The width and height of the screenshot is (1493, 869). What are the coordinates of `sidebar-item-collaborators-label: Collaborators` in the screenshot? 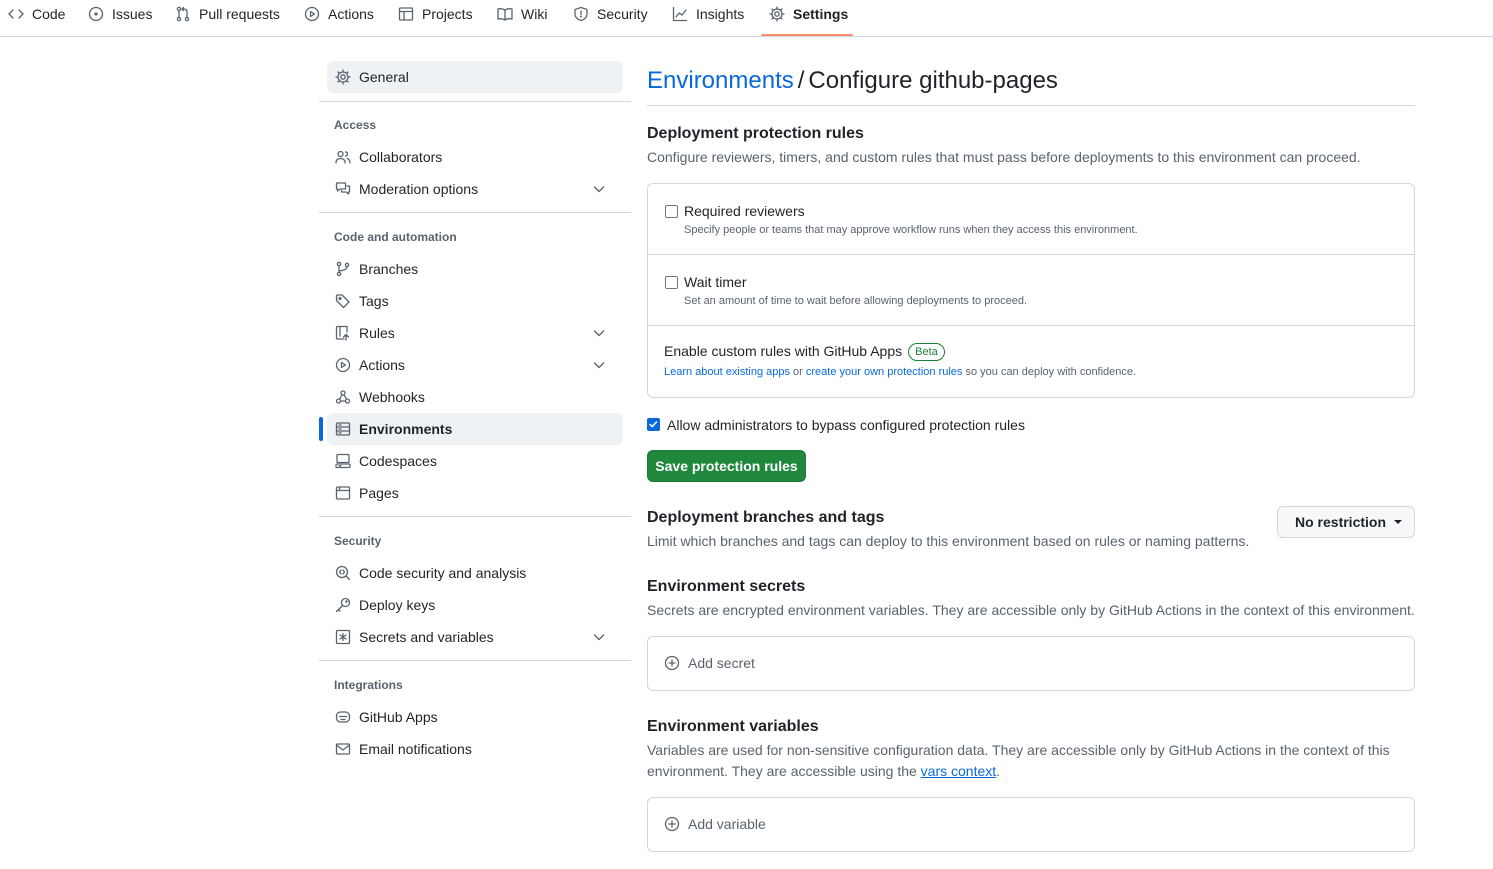 It's located at (401, 157).